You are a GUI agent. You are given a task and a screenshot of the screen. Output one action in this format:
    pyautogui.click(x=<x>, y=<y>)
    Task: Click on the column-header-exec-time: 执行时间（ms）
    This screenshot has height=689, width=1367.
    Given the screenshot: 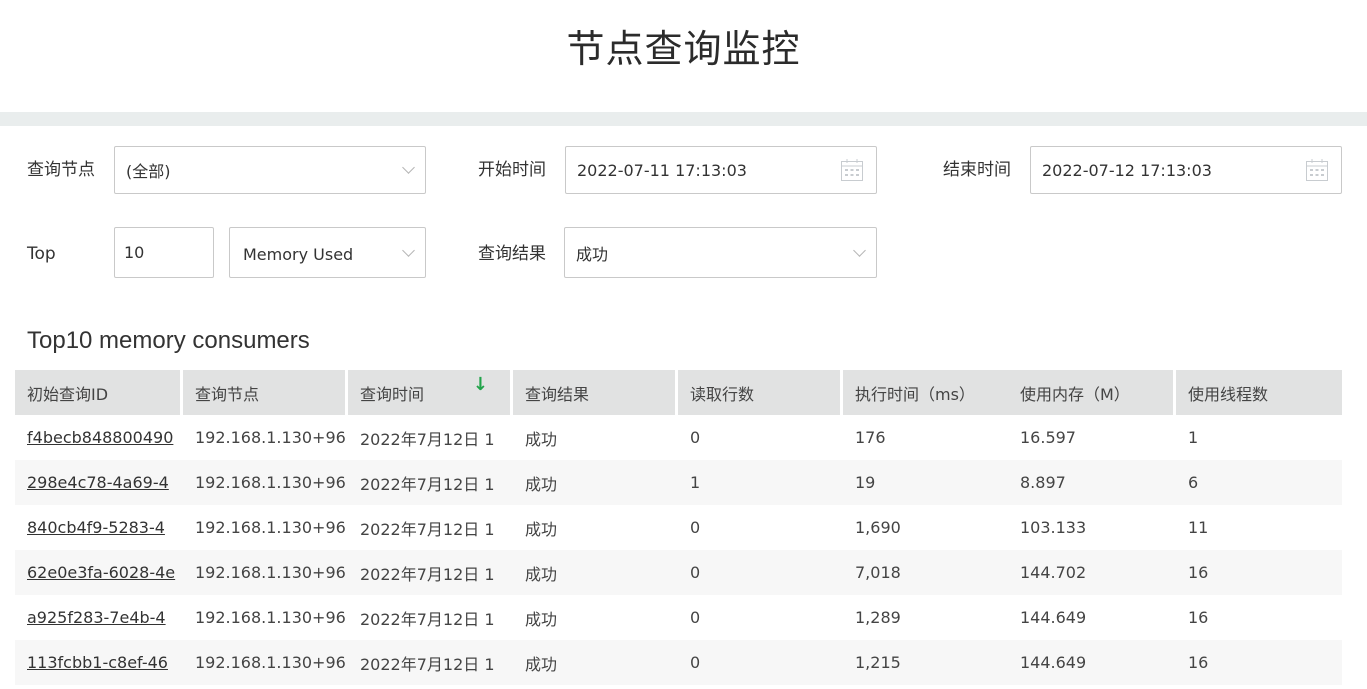 What is the action you would take?
    pyautogui.click(x=925, y=392)
    